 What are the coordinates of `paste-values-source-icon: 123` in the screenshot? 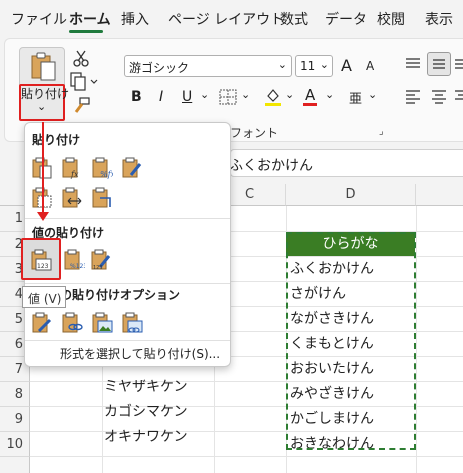 It's located at (101, 260).